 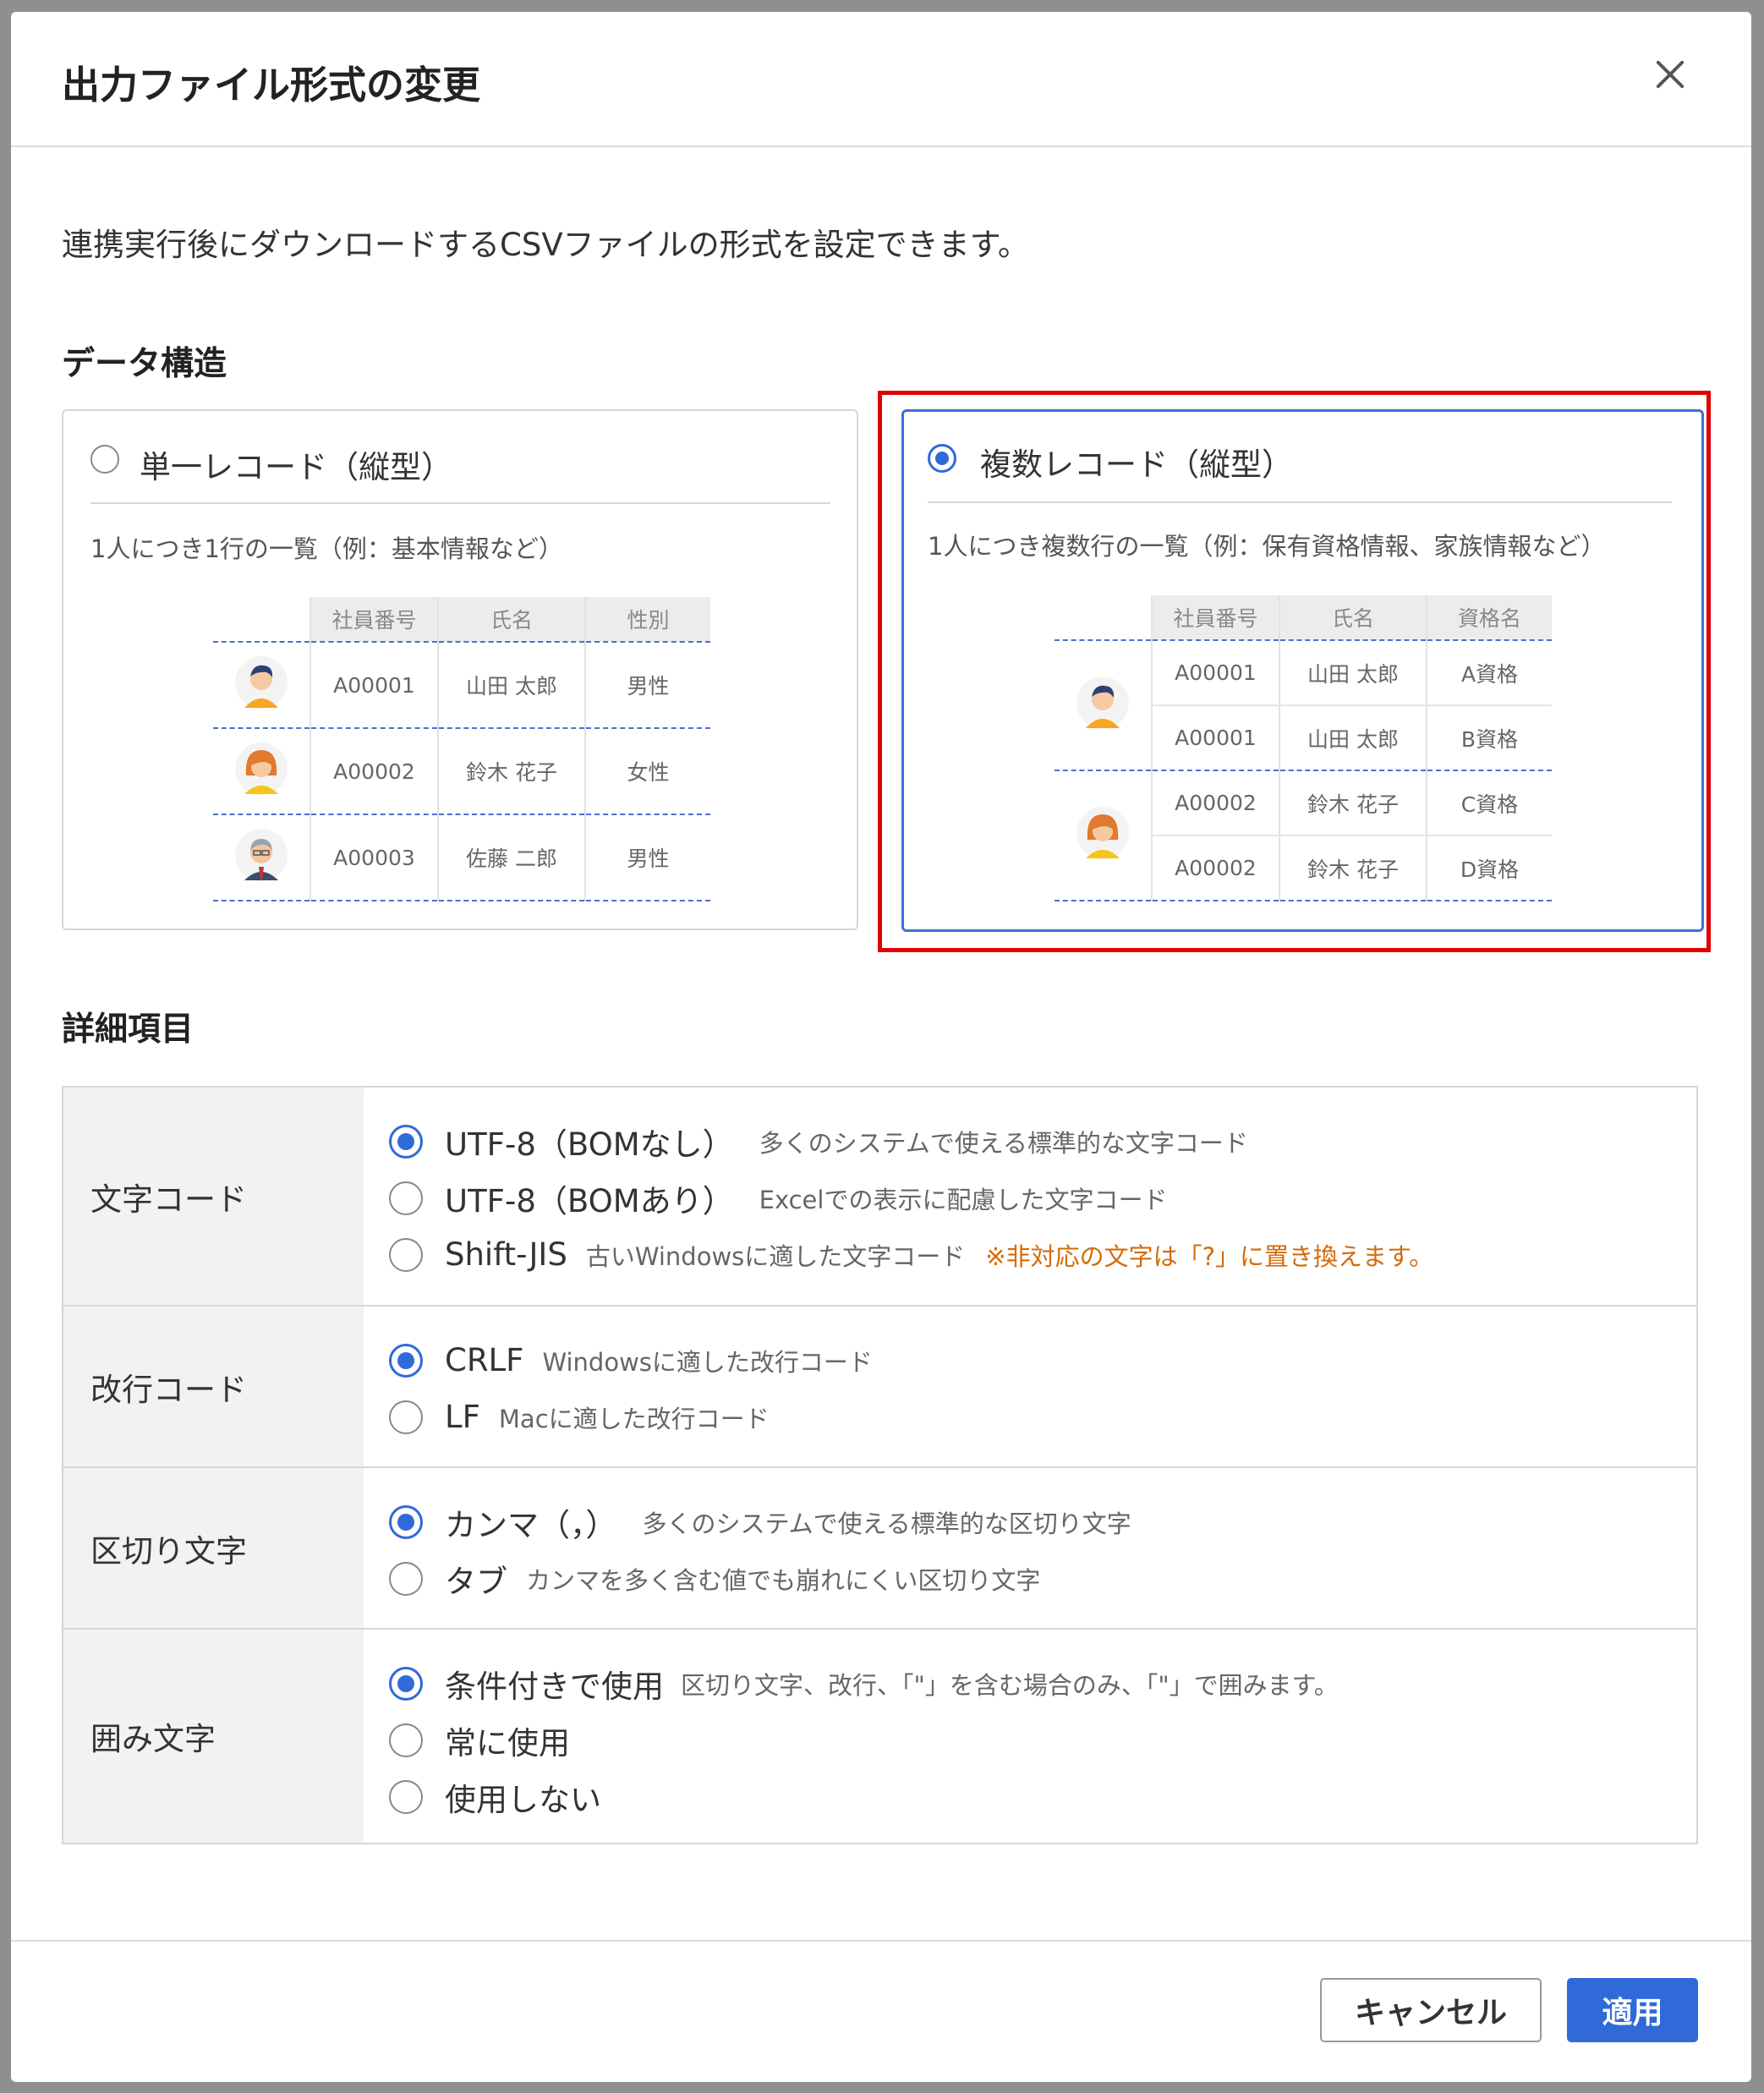 I want to click on dialog-description: 連携実行後にダウンロードするCSVファイルの形式を設定できます。, so click(x=545, y=245).